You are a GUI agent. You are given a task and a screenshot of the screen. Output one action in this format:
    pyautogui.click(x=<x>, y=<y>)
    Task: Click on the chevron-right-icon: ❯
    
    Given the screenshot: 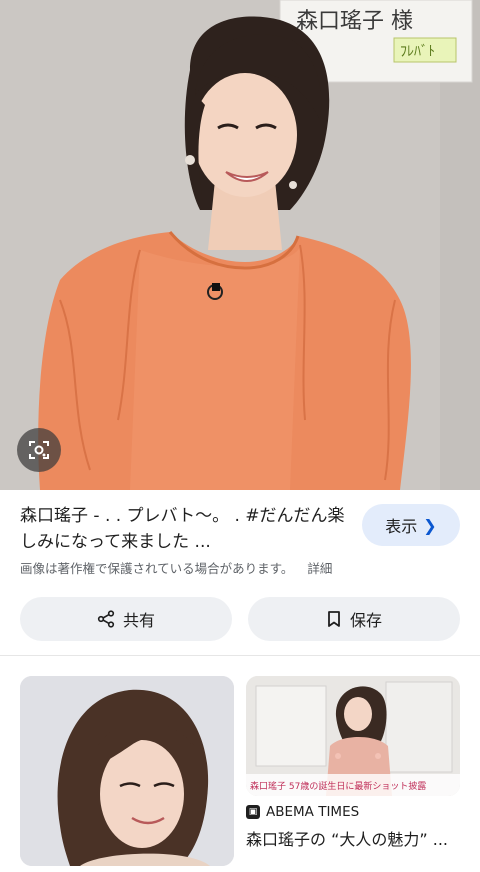 What is the action you would take?
    pyautogui.click(x=430, y=525)
    